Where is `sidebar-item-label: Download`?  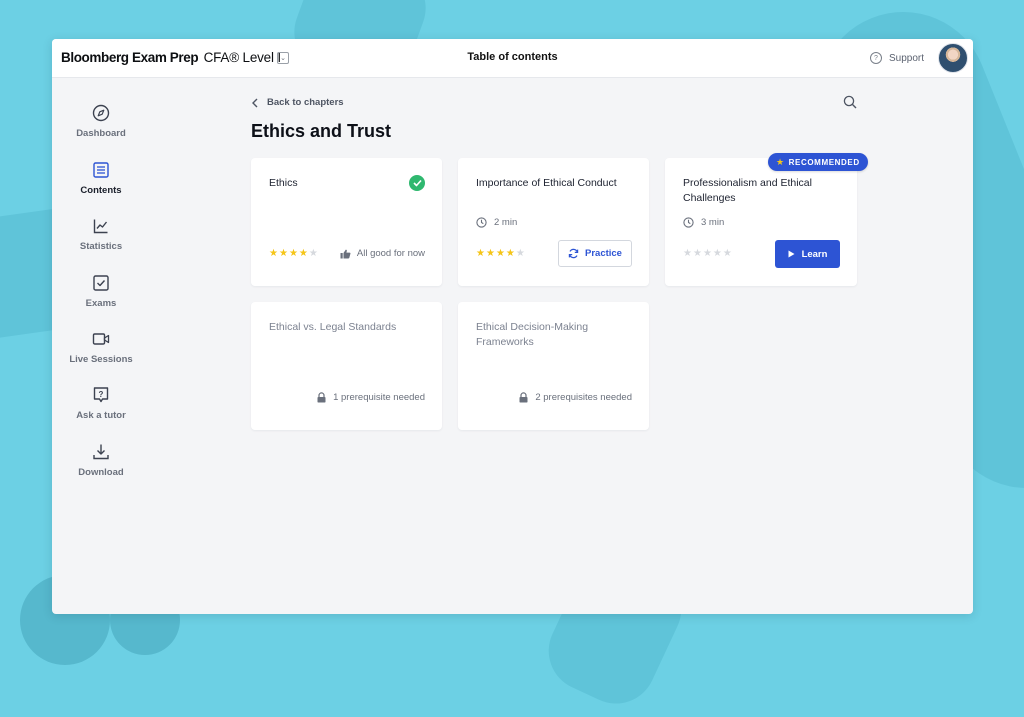
sidebar-item-label: Download is located at coordinates (101, 472).